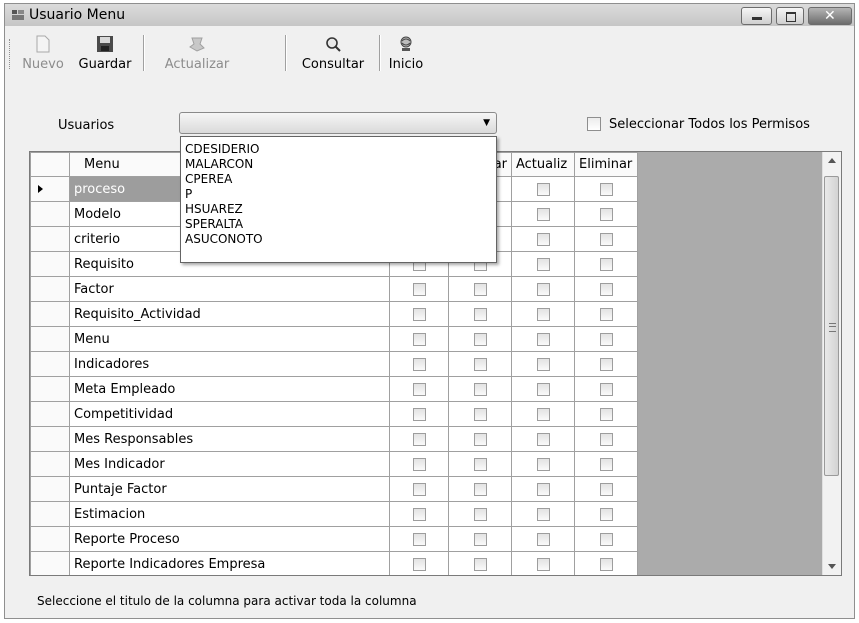  Describe the element at coordinates (334, 489) in the screenshot. I see `table-row: Puntaje Factor` at that location.